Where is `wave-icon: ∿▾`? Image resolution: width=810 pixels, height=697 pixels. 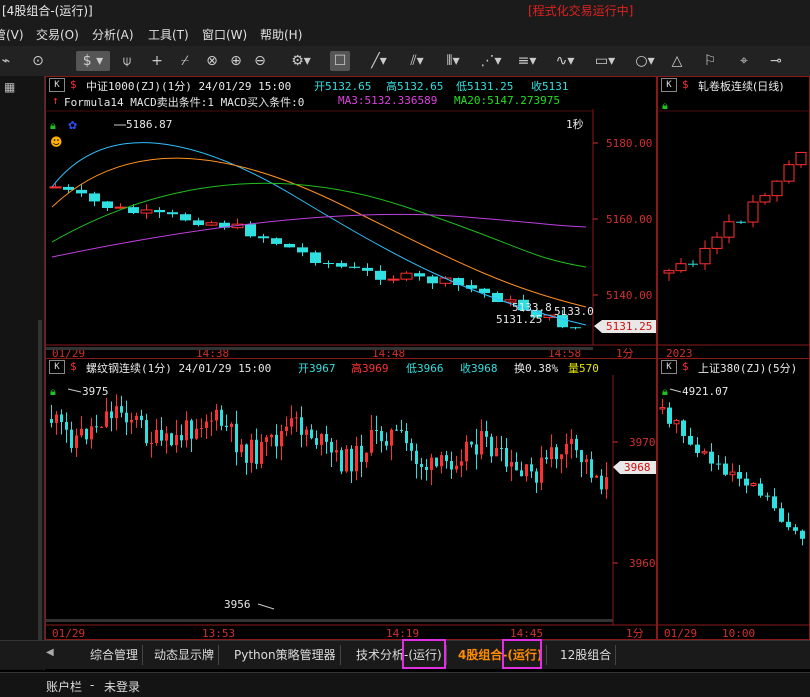 wave-icon: ∿▾ is located at coordinates (565, 61).